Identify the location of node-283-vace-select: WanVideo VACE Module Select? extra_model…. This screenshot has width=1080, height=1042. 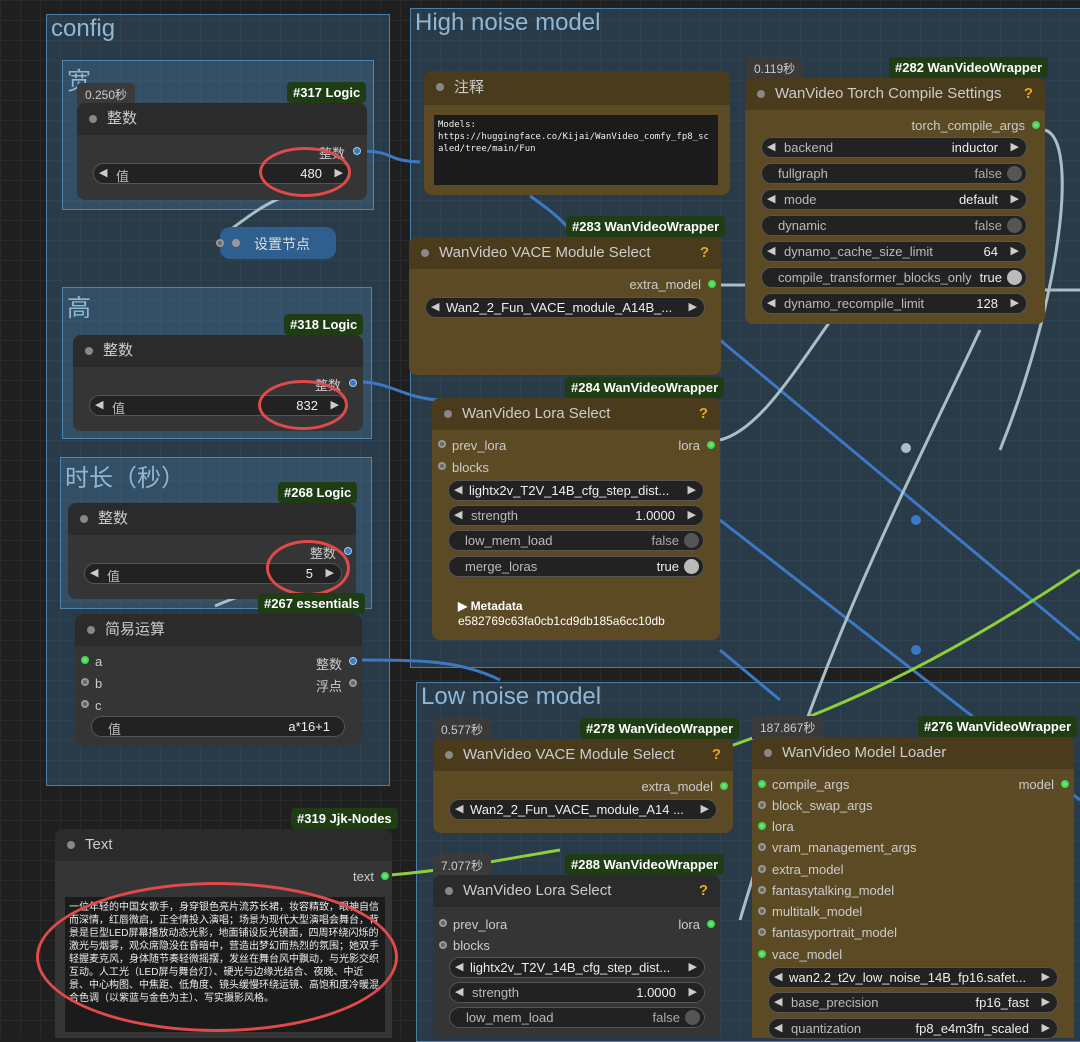
(565, 306).